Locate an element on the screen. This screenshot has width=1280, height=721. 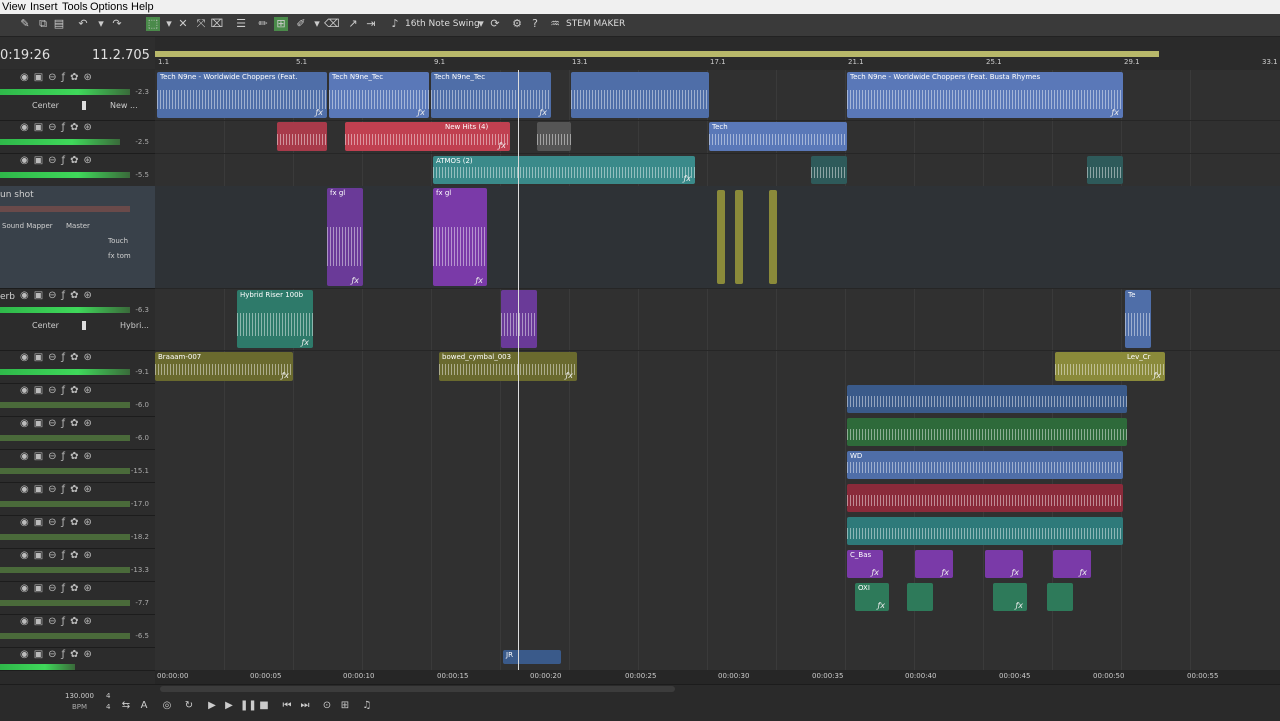
undo-dropdown-icon: ▾ is located at coordinates (101, 24).